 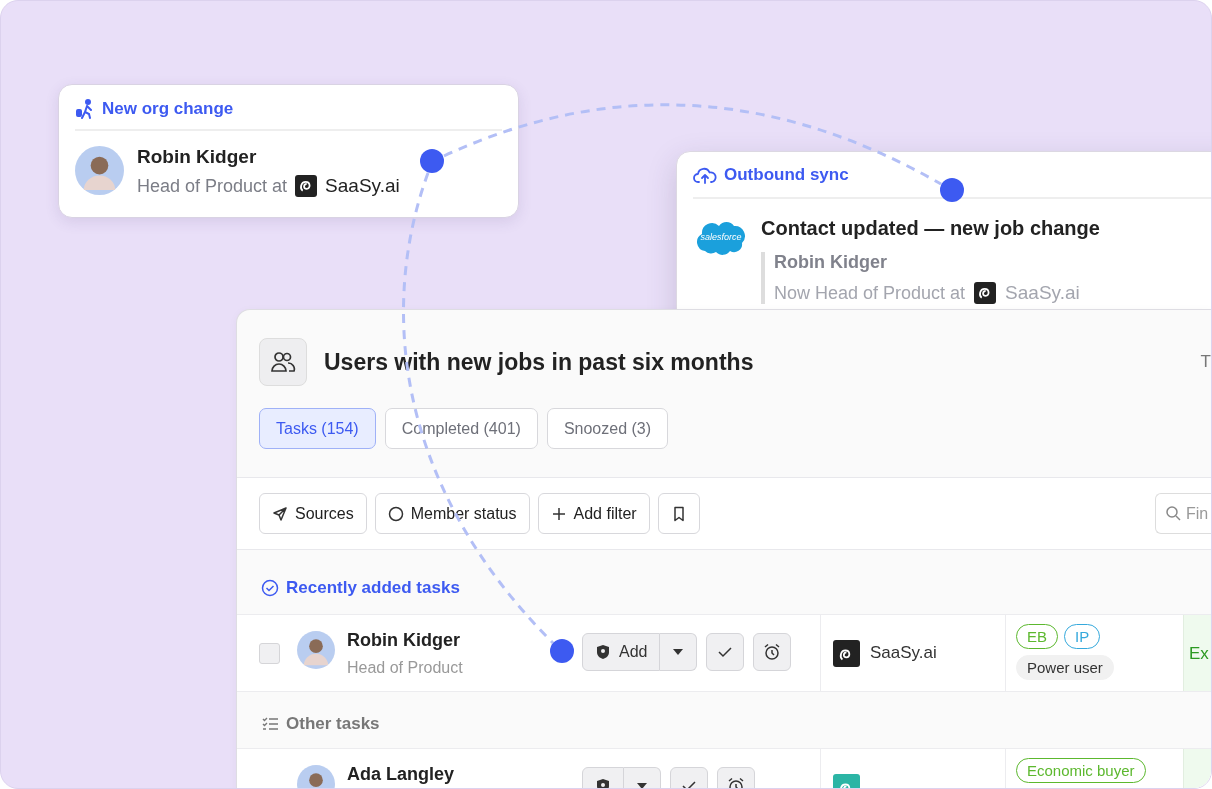 I want to click on status-cell: Ex, so click(x=1197, y=653).